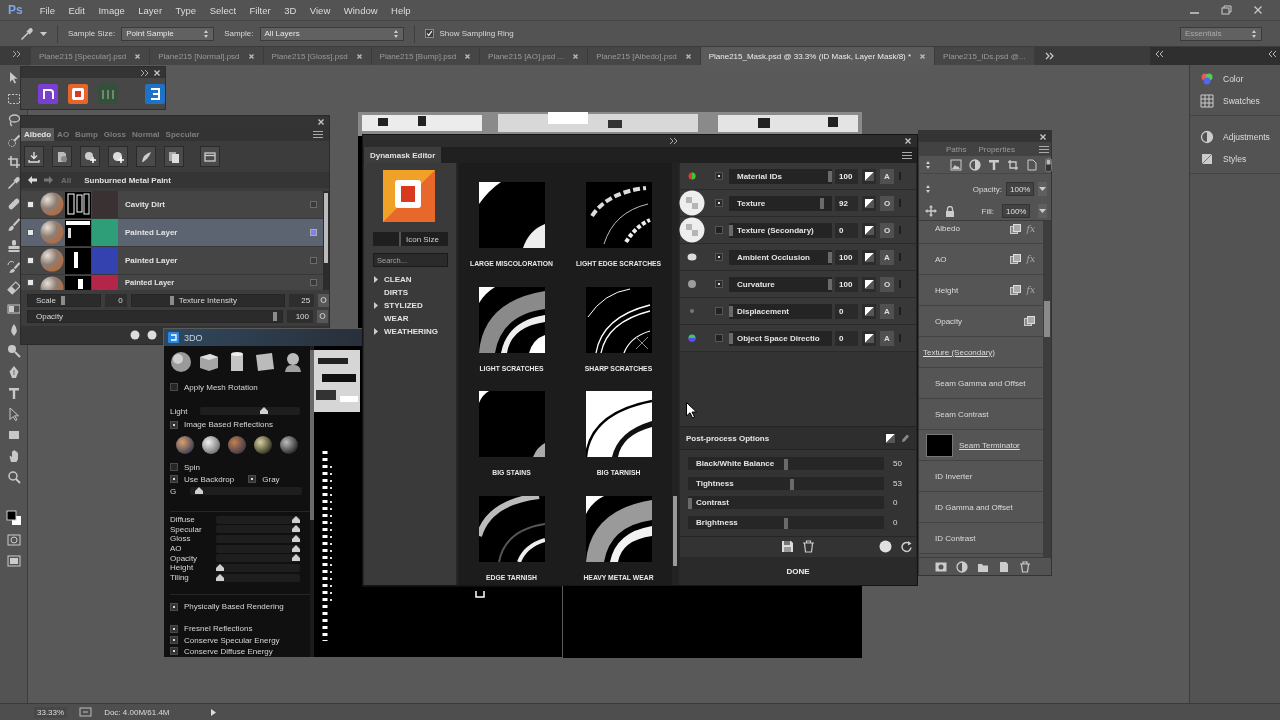  What do you see at coordinates (931, 211) in the screenshot?
I see `move-icon` at bounding box center [931, 211].